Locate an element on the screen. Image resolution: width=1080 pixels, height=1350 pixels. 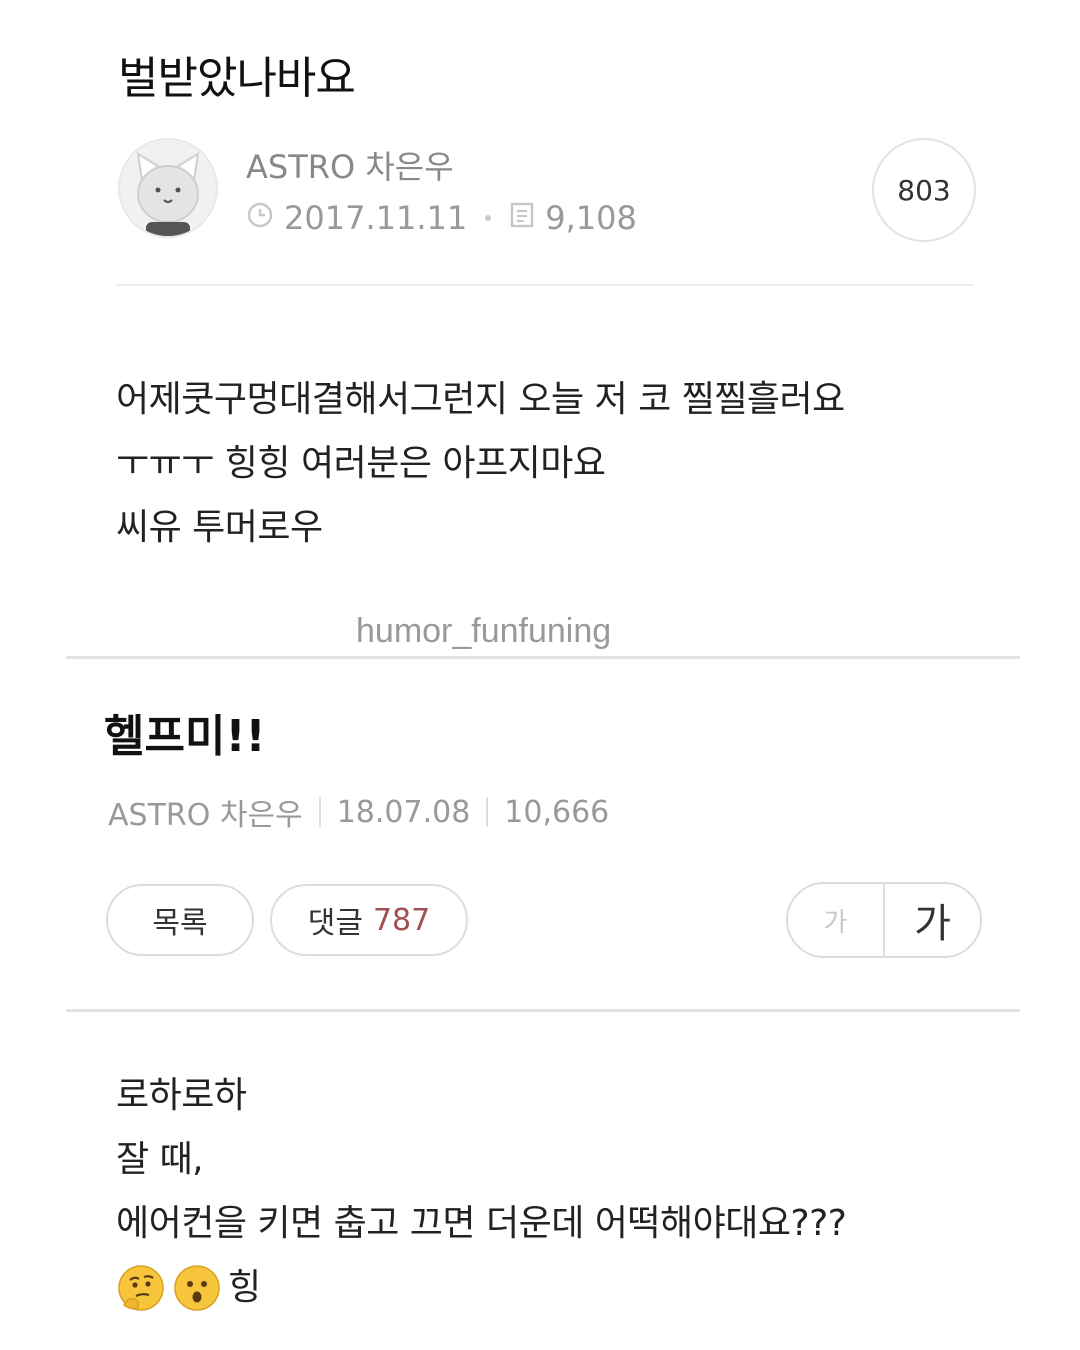
cat-avatar-icon is located at coordinates (168, 188).